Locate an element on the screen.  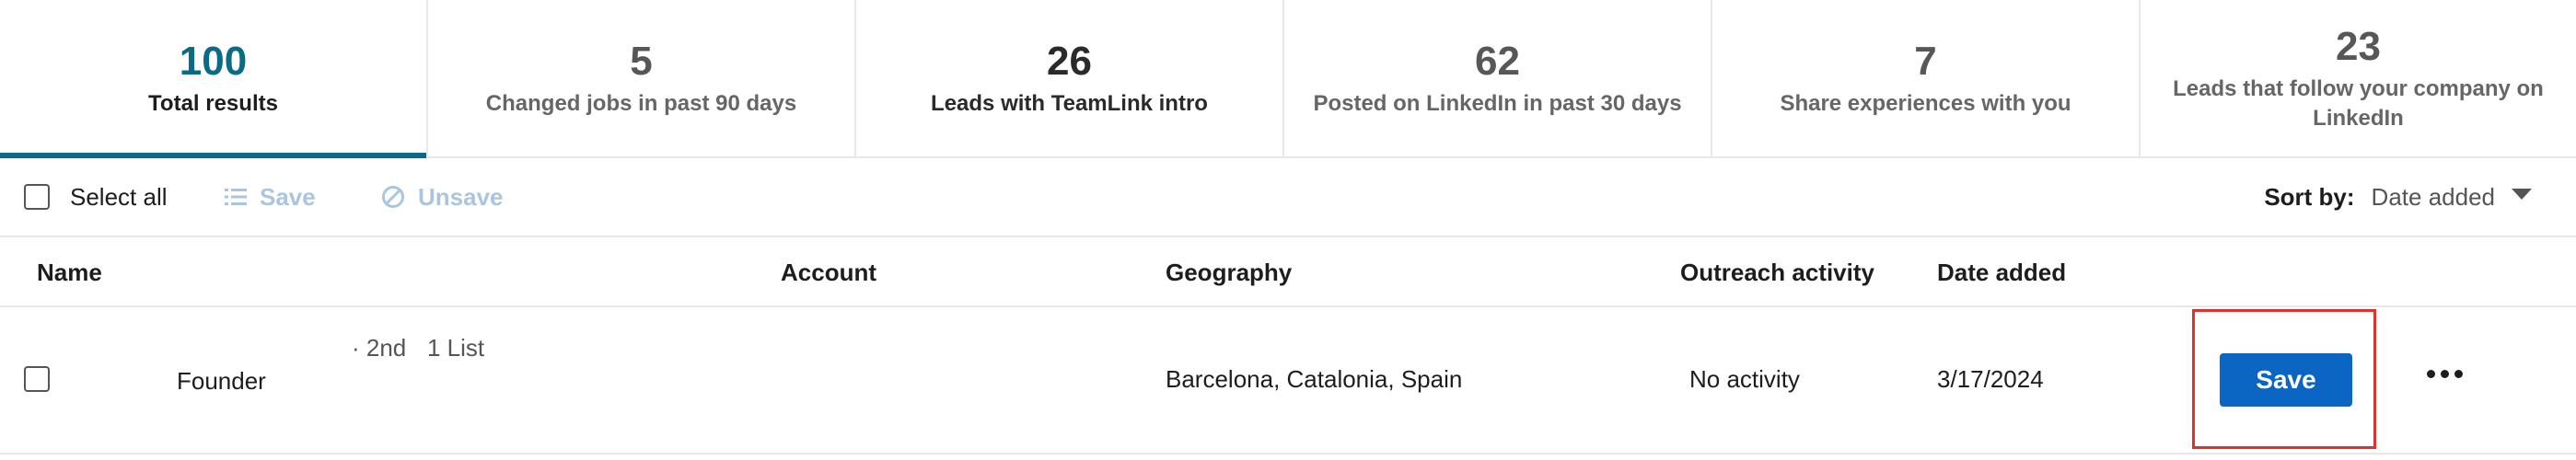
tab-label: Total results is located at coordinates (213, 103).